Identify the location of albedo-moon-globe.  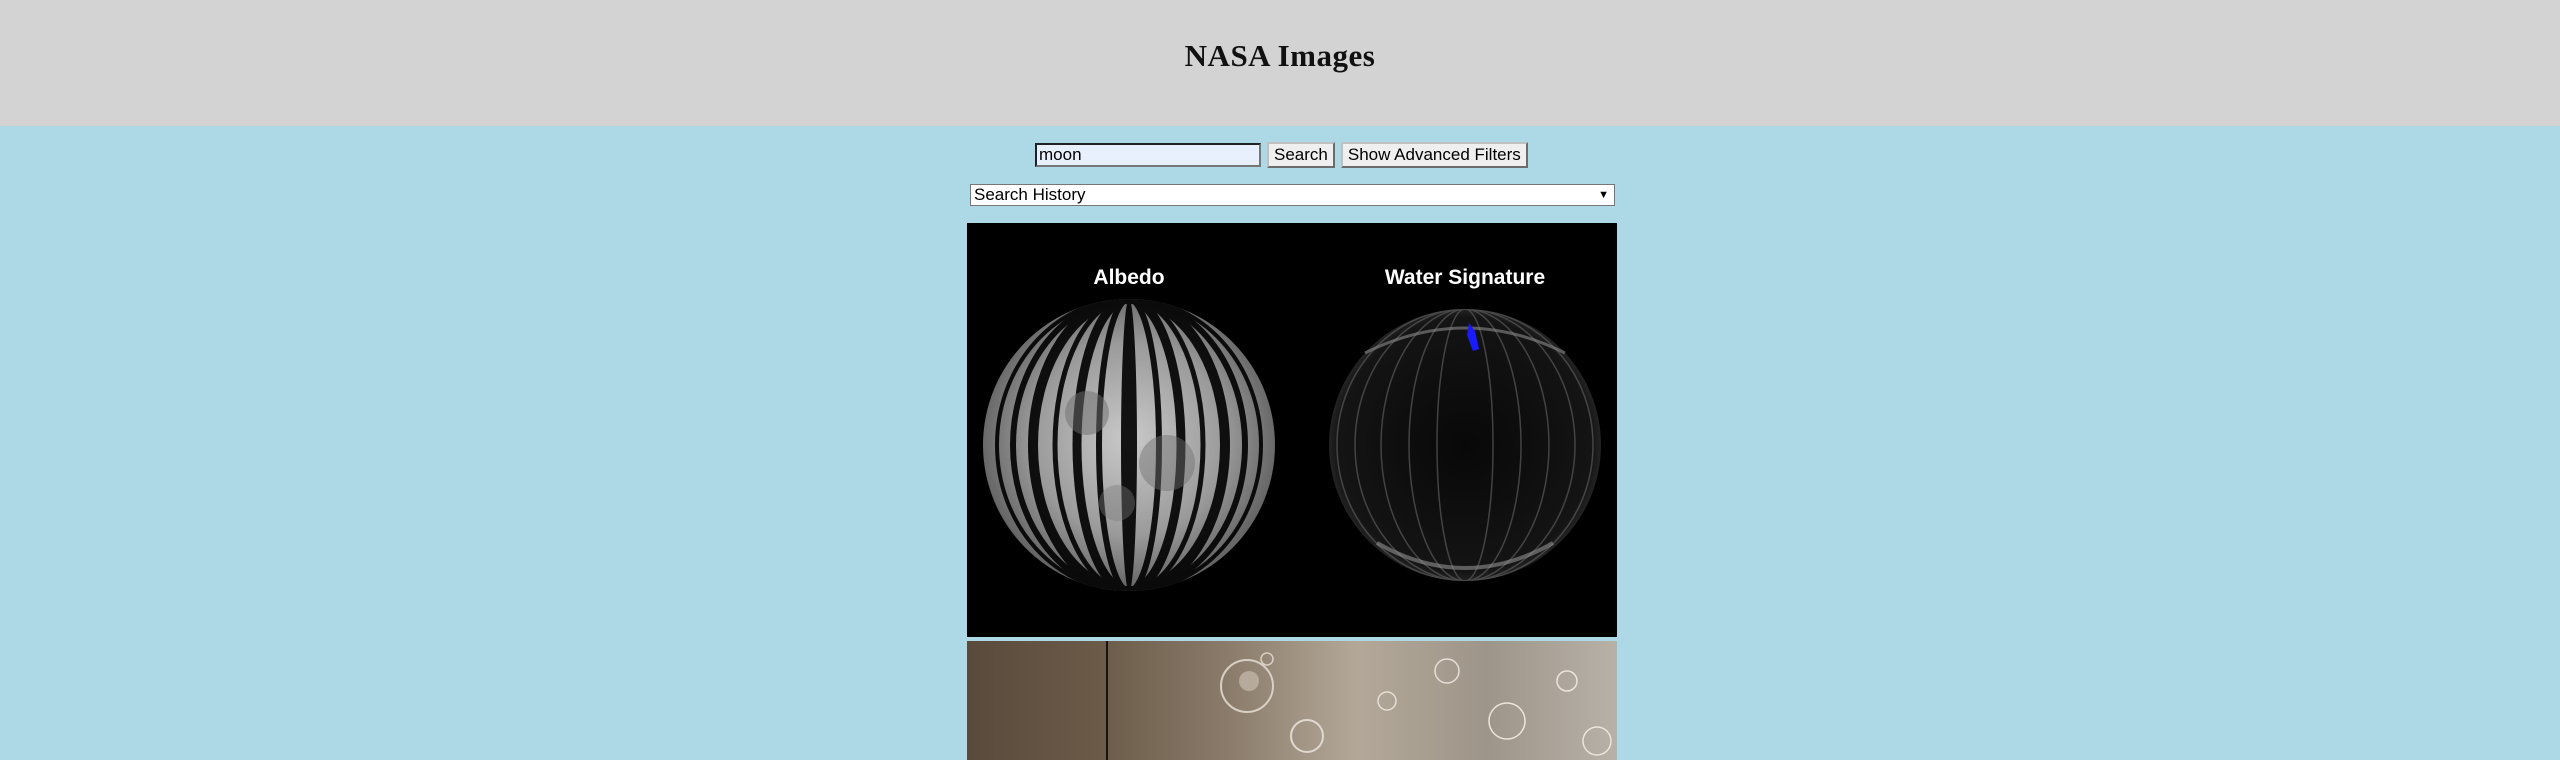
(1129, 445).